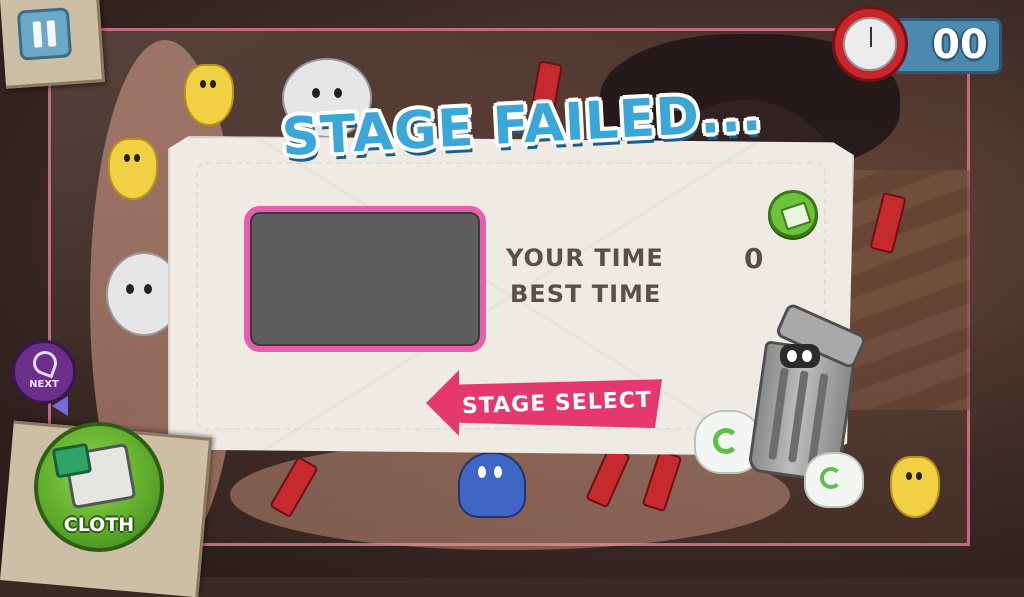  Describe the element at coordinates (960, 45) in the screenshot. I see `timer-value: 00` at that location.